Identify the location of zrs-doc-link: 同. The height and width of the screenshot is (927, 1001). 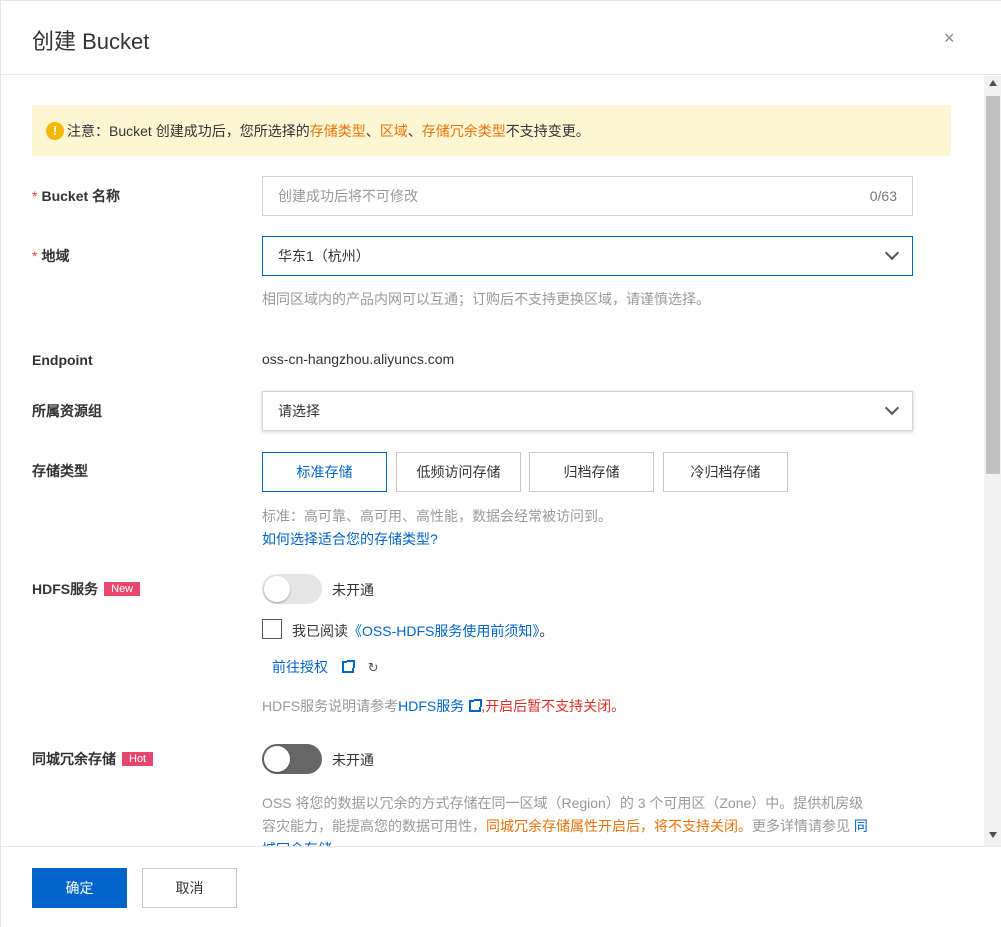
(861, 826).